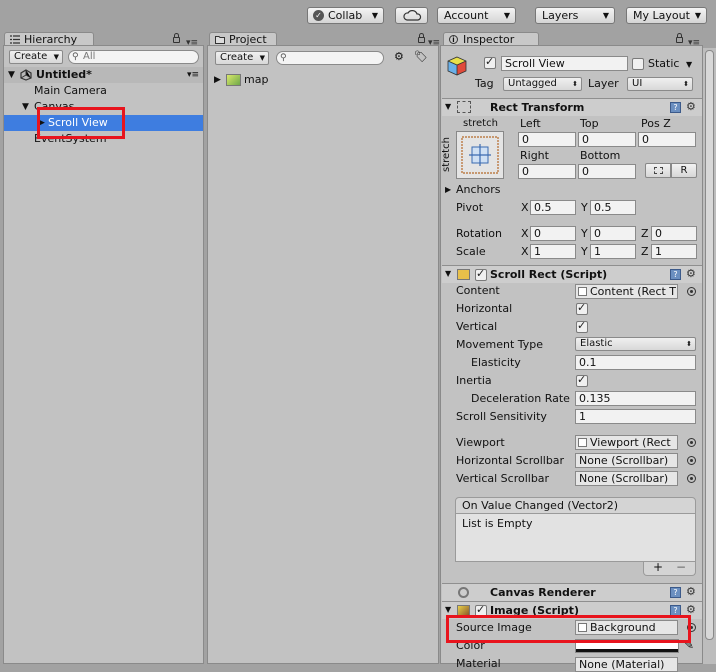  I want to click on anchors-label: Anchors, so click(478, 189).